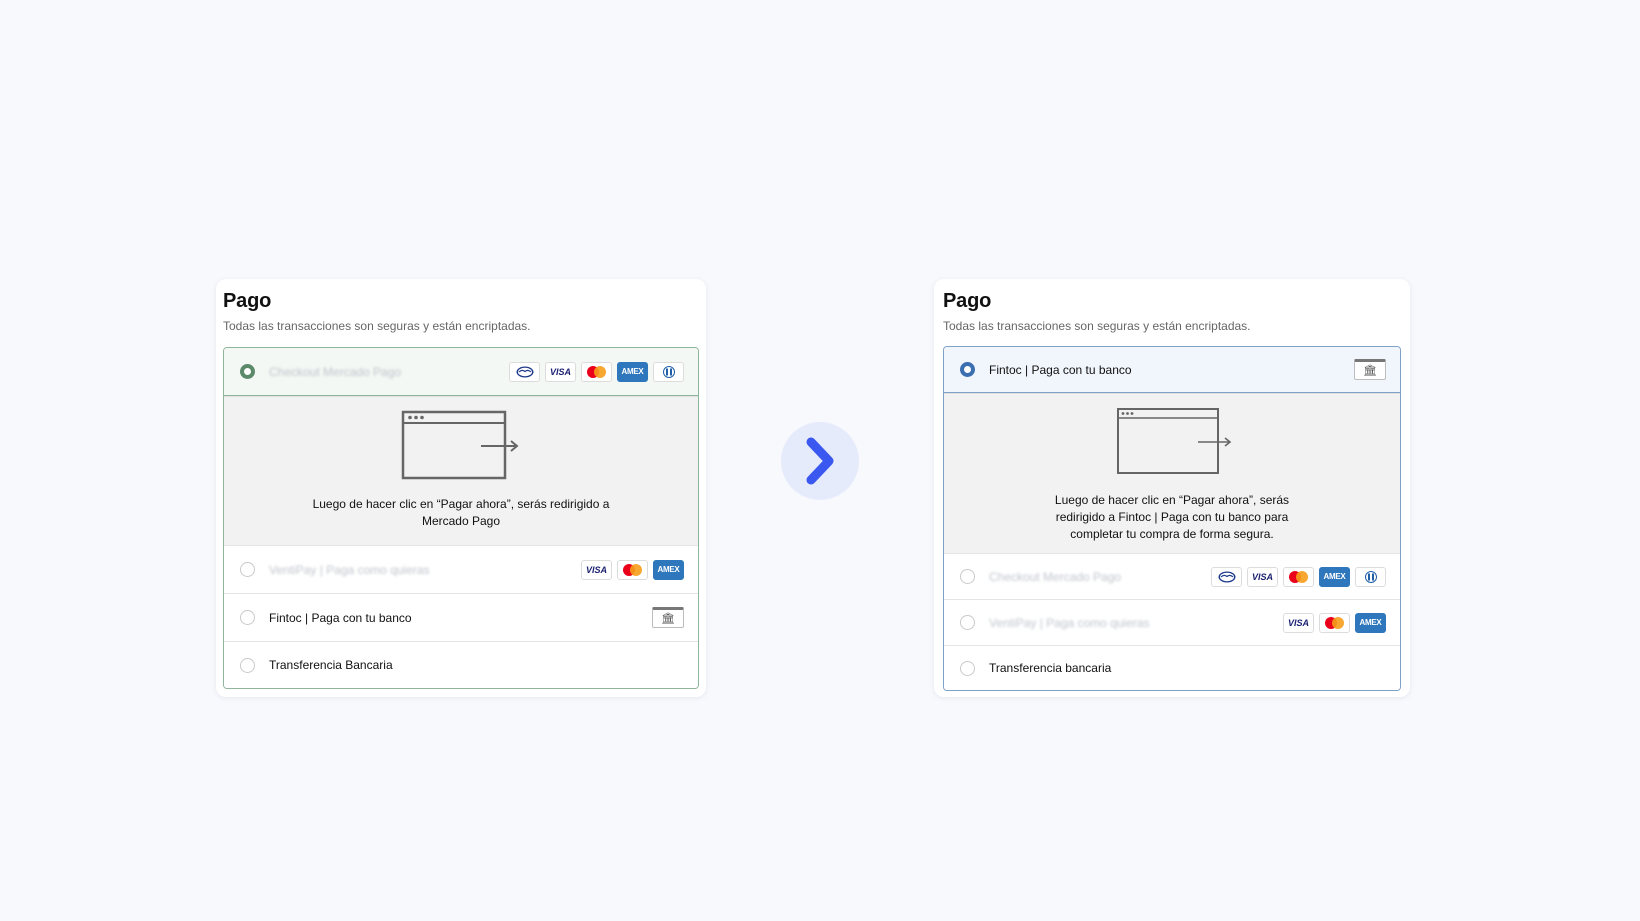  I want to click on chevron-right-icon, so click(820, 461).